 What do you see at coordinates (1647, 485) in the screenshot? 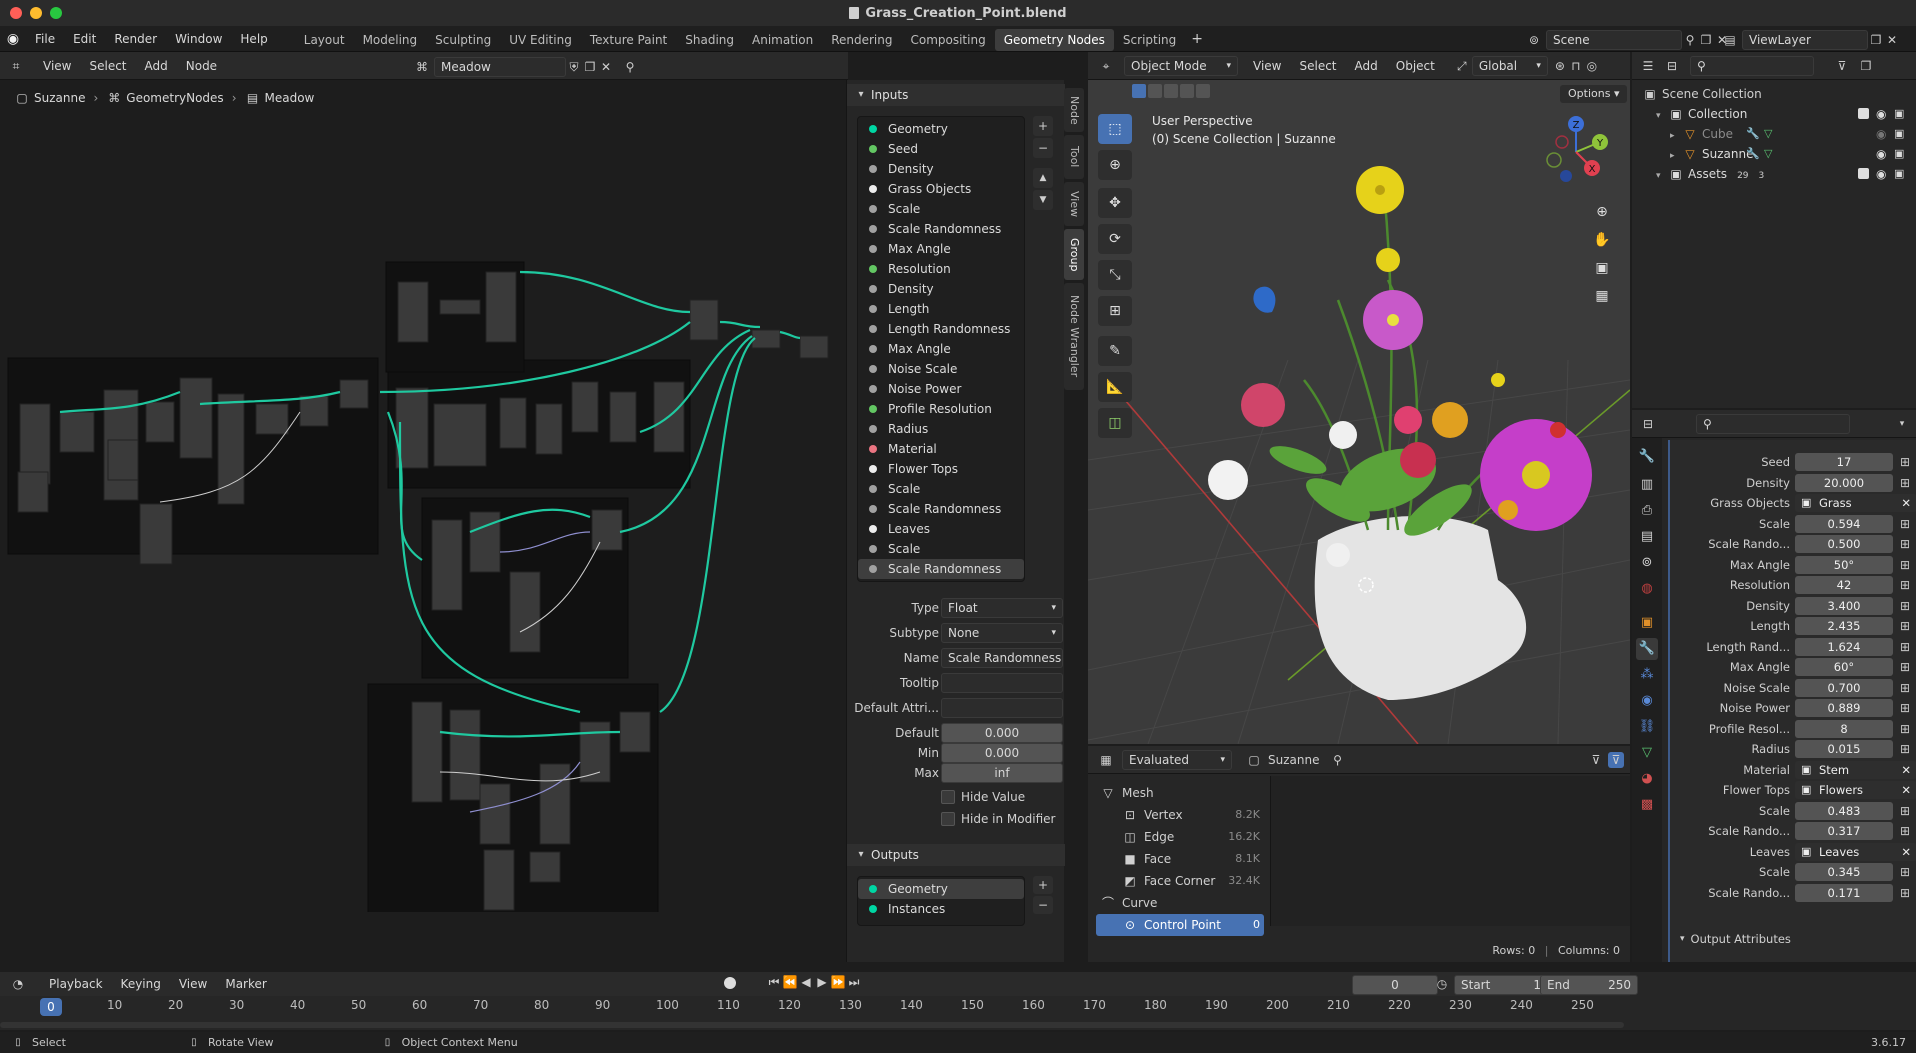
I see `render-properties-icon: ▥` at bounding box center [1647, 485].